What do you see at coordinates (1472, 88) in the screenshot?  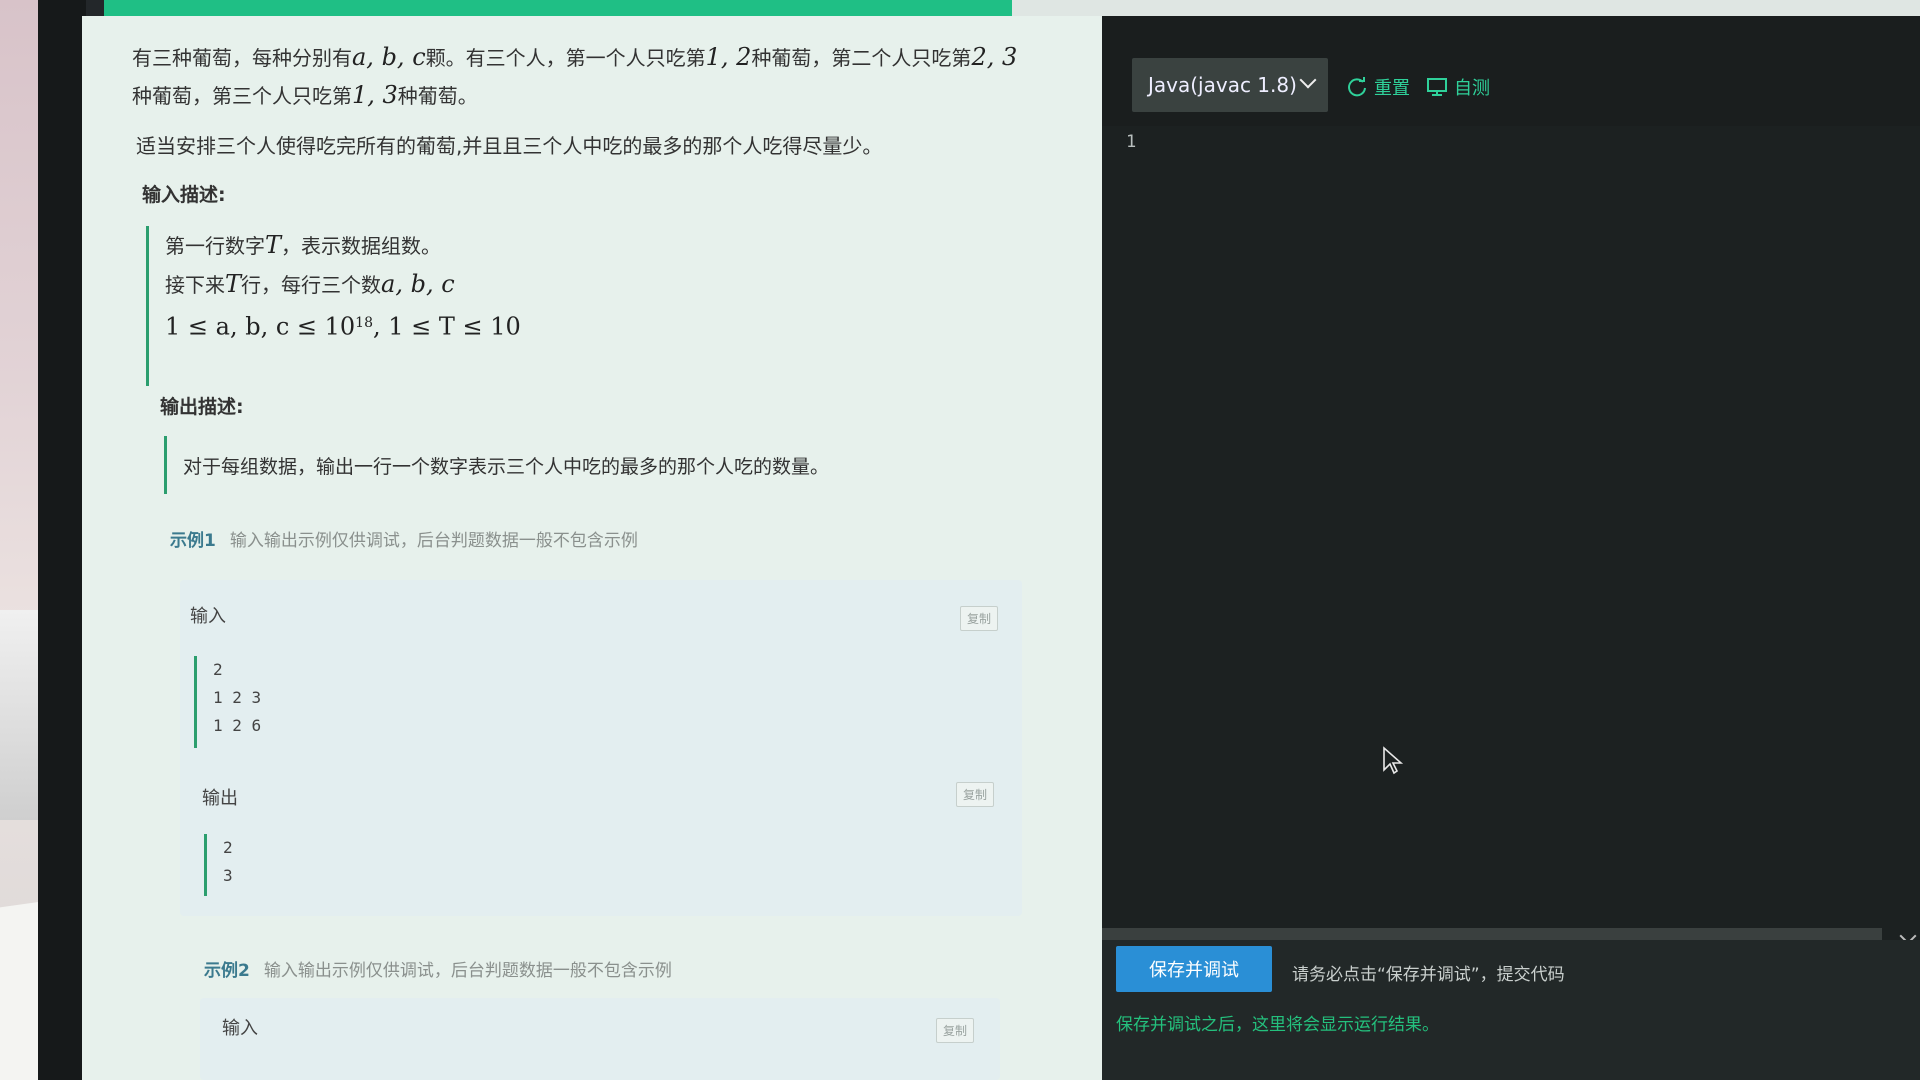 I see `self-test-label: 自测` at bounding box center [1472, 88].